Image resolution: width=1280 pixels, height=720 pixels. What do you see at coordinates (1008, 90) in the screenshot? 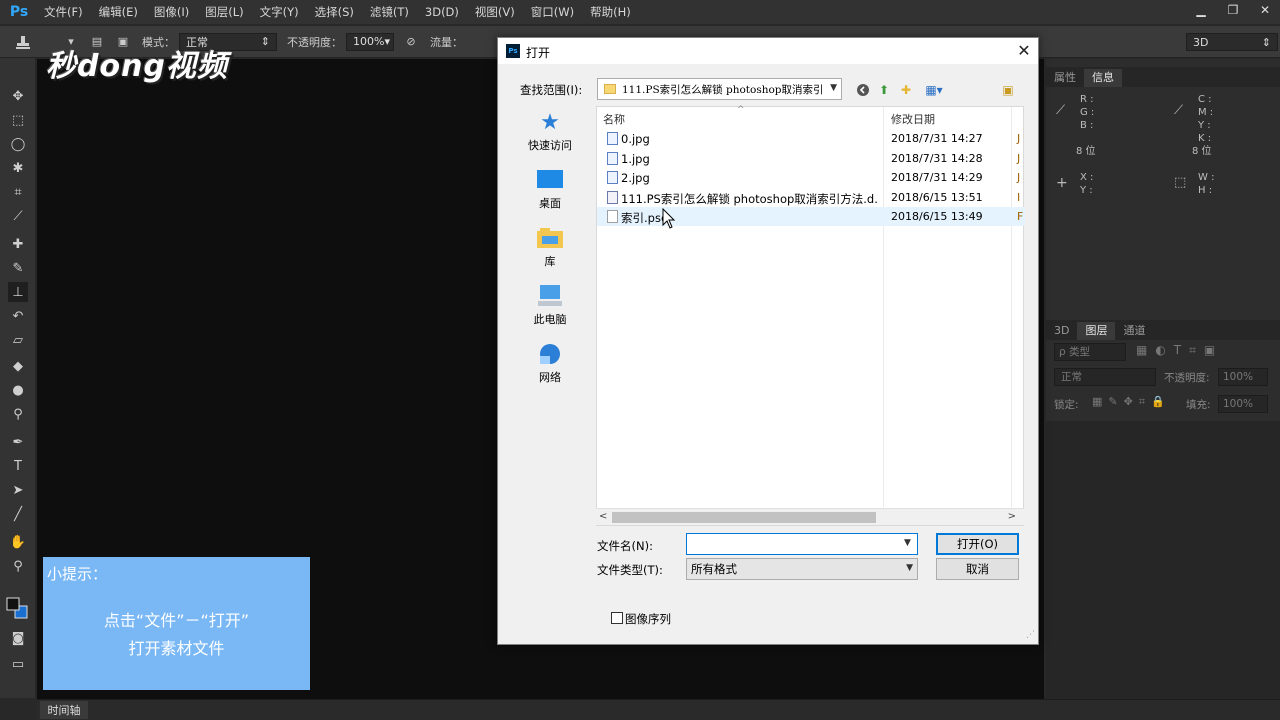
I see `favorite-folder-icon: ▣` at bounding box center [1008, 90].